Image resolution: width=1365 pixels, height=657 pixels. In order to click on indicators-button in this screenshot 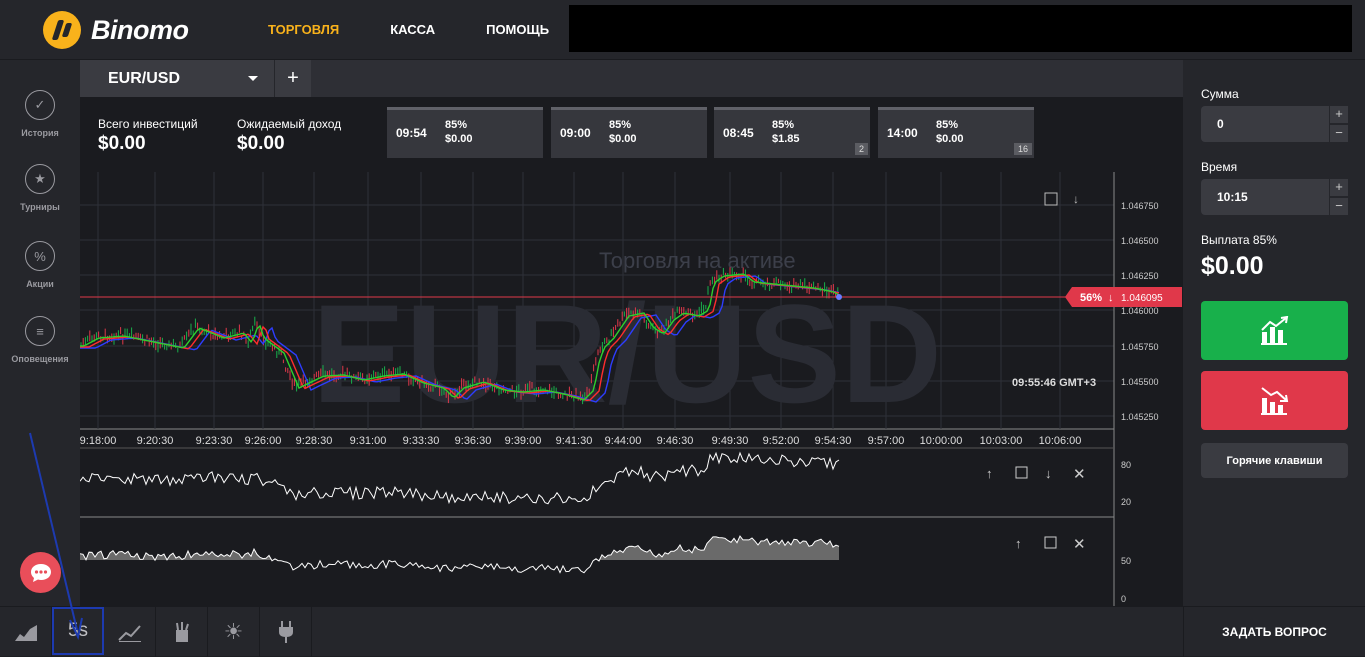, I will do `click(130, 632)`.